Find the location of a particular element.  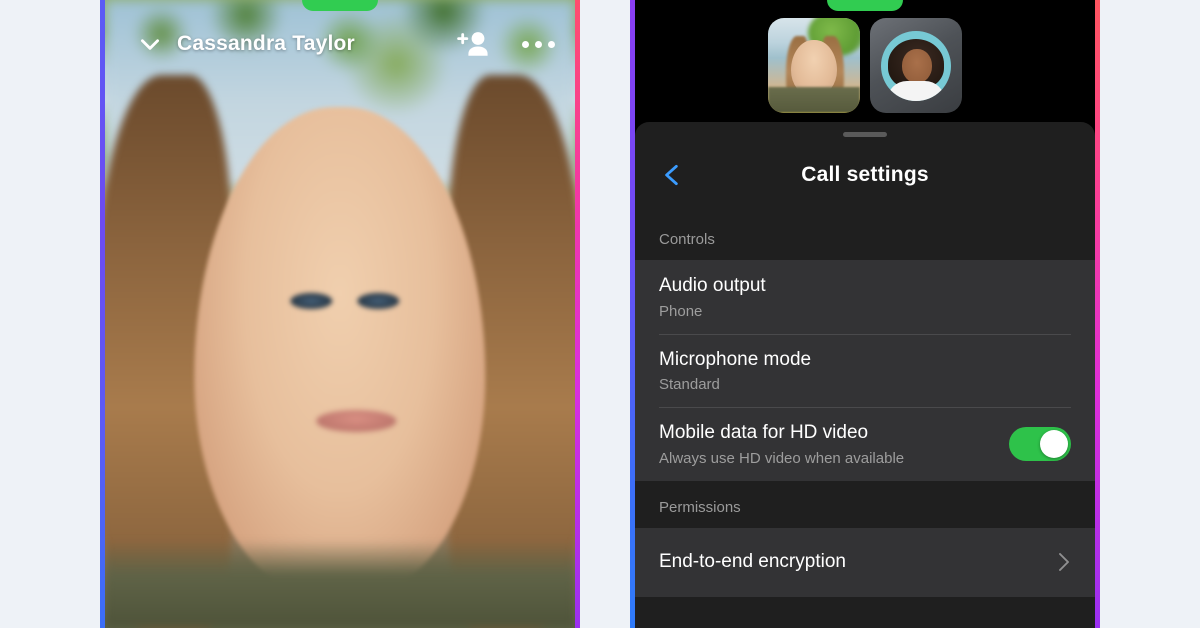

chevron-down-icon is located at coordinates (150, 44).